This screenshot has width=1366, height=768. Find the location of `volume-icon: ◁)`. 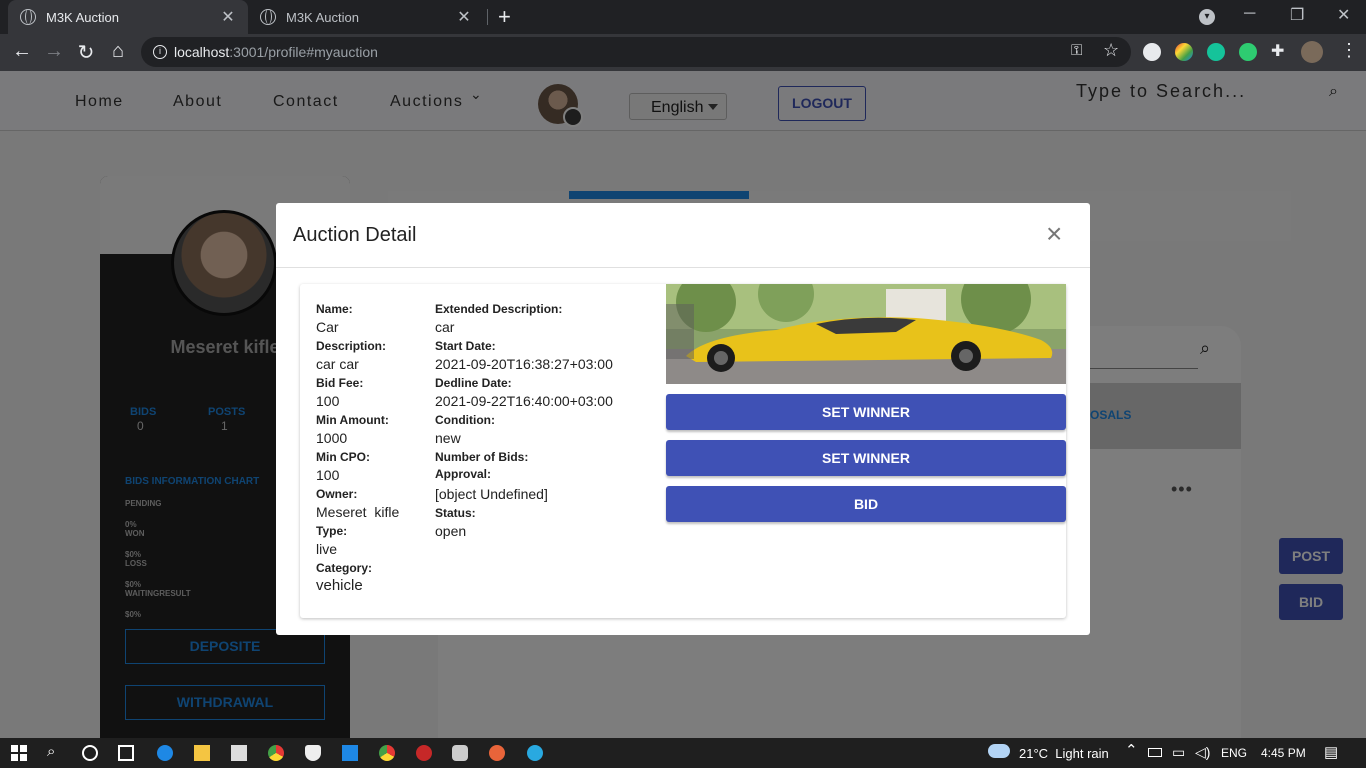

volume-icon: ◁) is located at coordinates (1202, 752).